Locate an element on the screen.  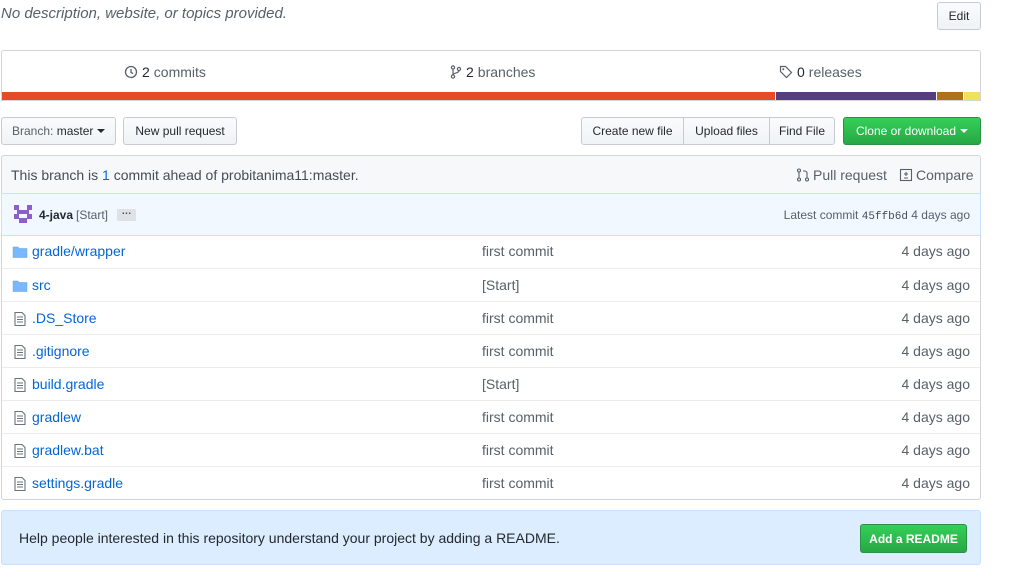
commits-label: commits is located at coordinates (179, 72).